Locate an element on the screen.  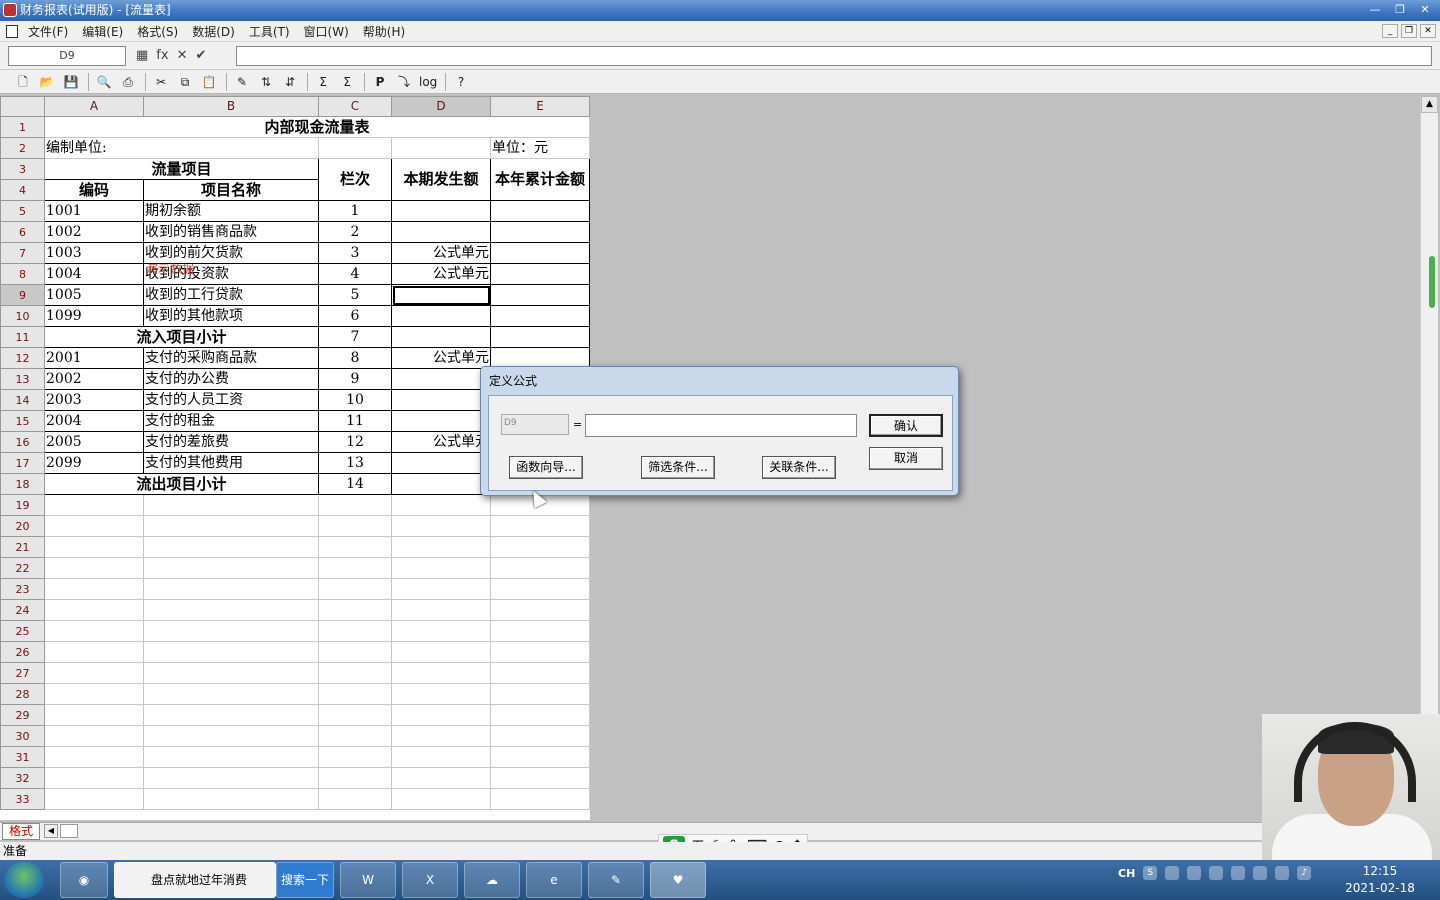
ok-button: 确认 is located at coordinates (906, 425).